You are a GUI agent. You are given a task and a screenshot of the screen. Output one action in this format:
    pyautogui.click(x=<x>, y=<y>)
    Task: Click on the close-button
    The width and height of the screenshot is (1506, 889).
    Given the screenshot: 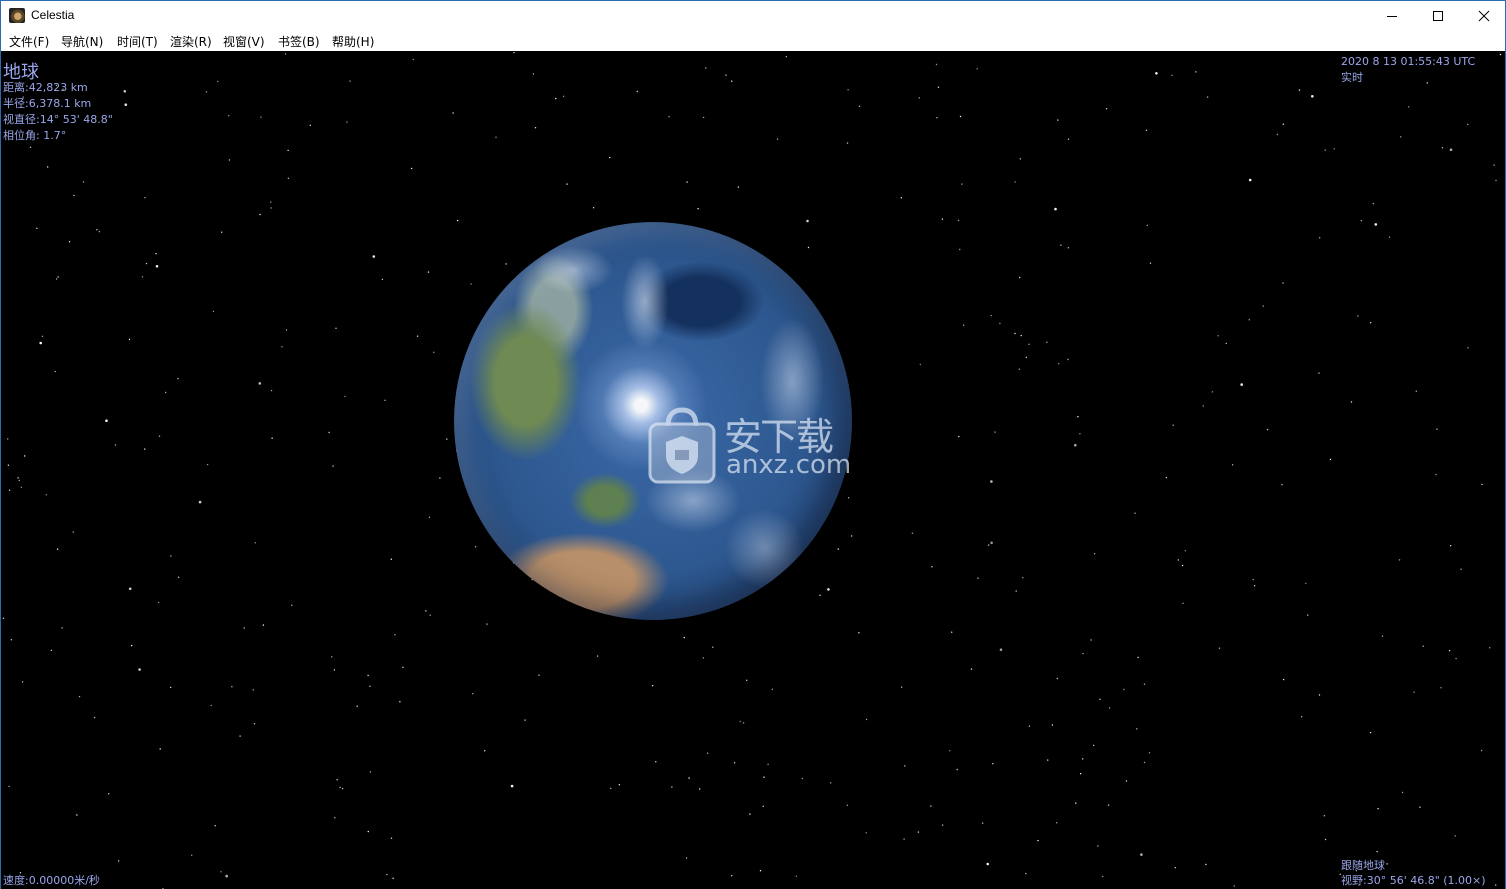 What is the action you would take?
    pyautogui.click(x=1483, y=16)
    